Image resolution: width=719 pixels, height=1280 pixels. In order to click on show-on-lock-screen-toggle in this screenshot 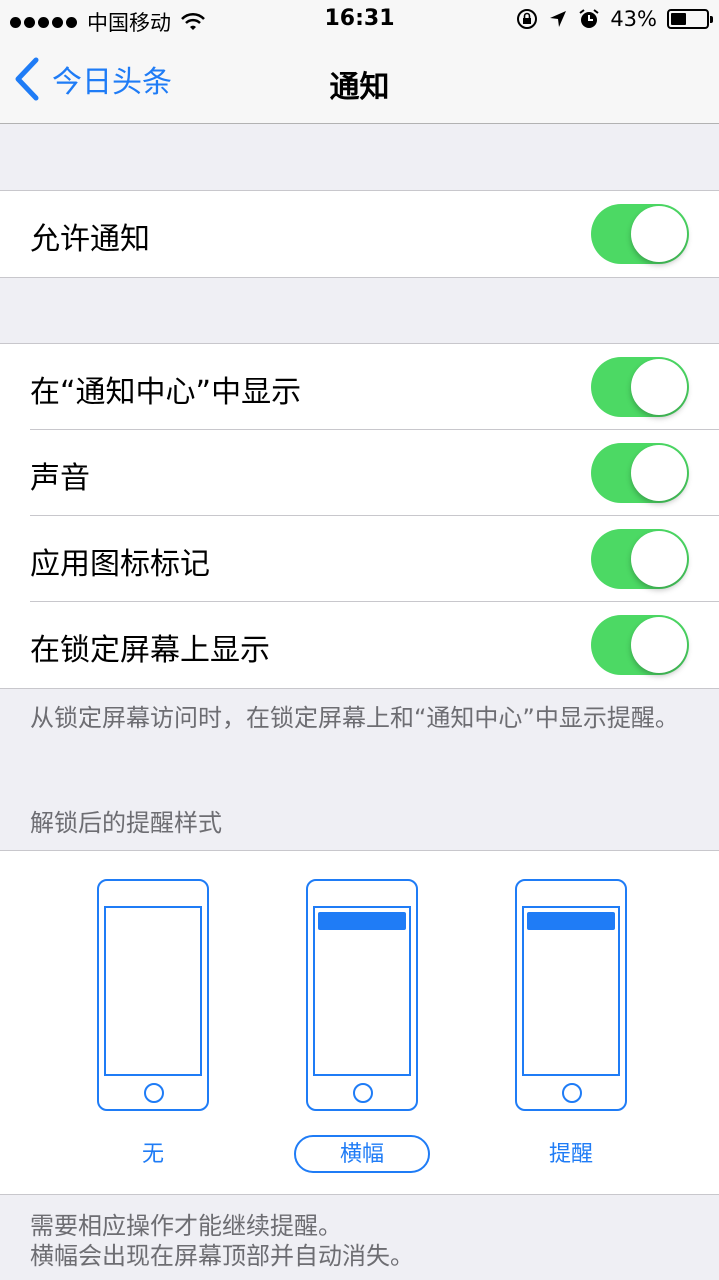, I will do `click(640, 645)`.